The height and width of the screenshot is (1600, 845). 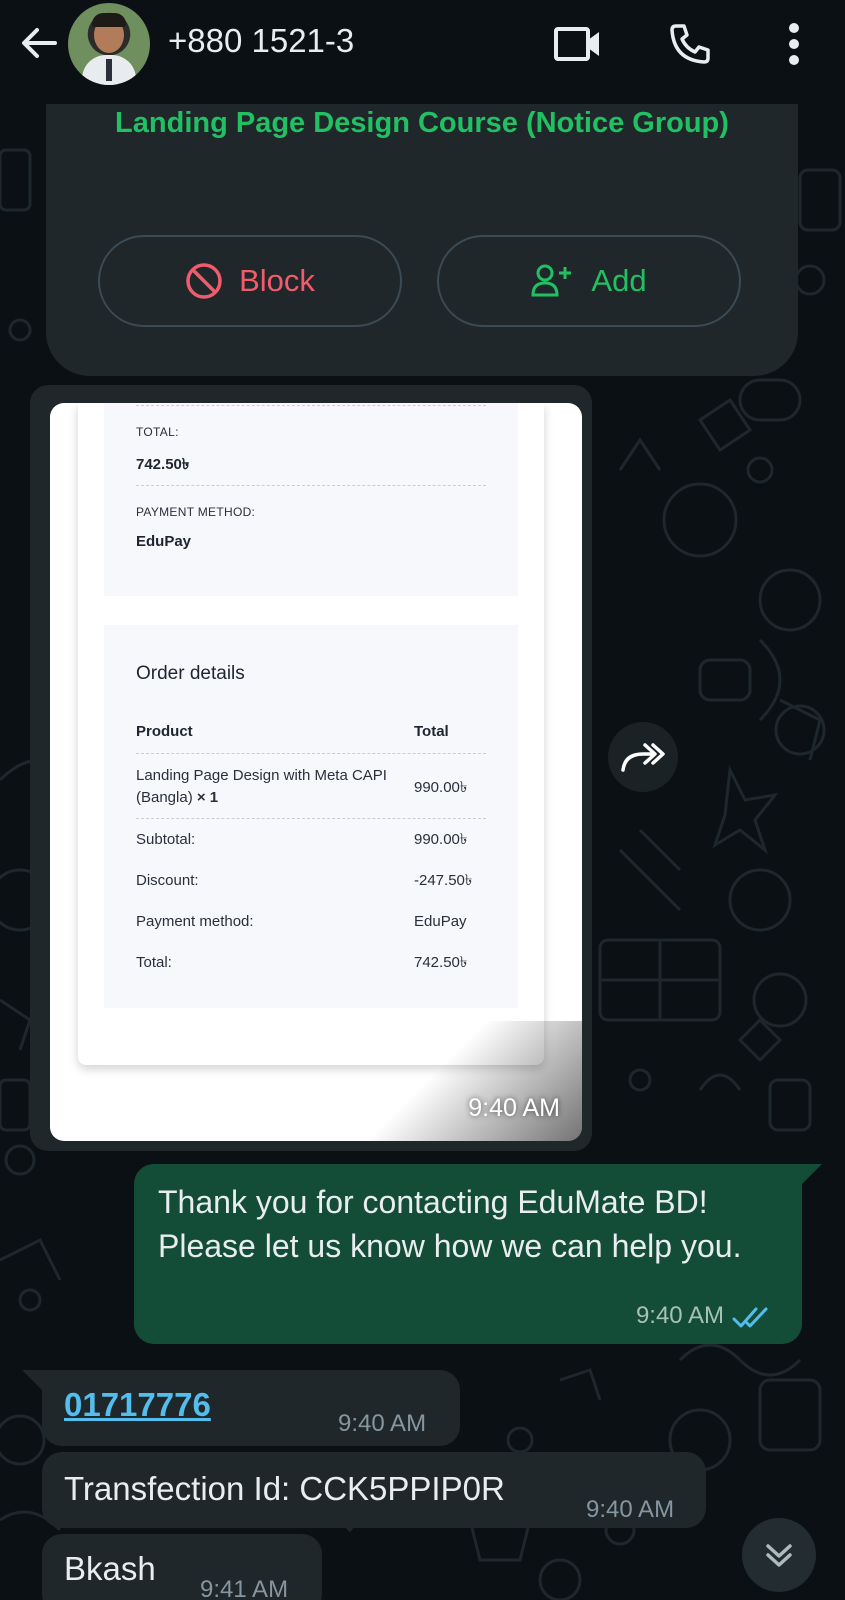 I want to click on total-row-value: 742.50৳, so click(x=441, y=962).